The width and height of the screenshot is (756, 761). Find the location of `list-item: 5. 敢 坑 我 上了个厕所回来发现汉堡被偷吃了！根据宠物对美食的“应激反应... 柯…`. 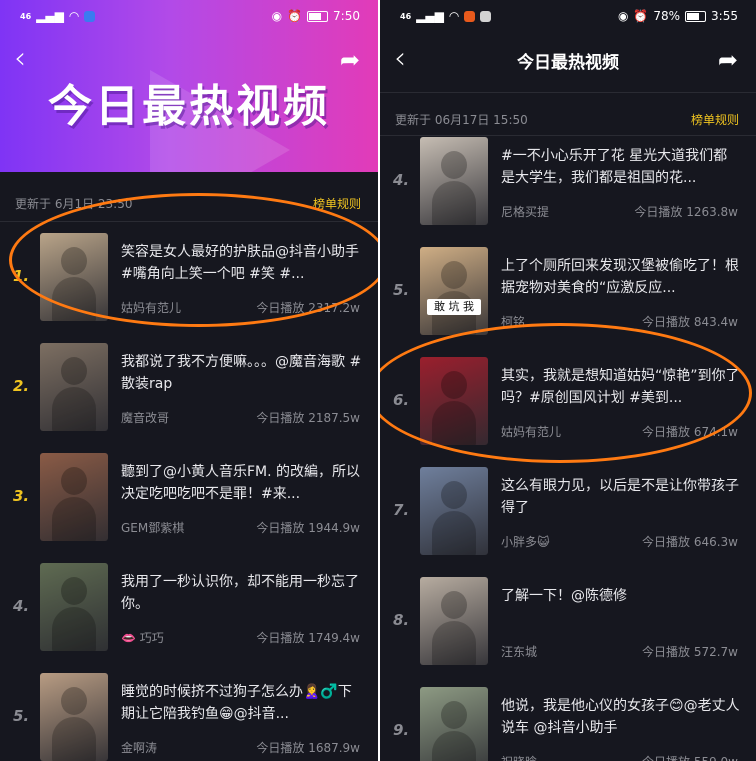

list-item: 5. 敢 坑 我 上了个厕所回来发现汉堡被偷吃了！根据宠物对美食的“应激反应... 柯… is located at coordinates (568, 302).